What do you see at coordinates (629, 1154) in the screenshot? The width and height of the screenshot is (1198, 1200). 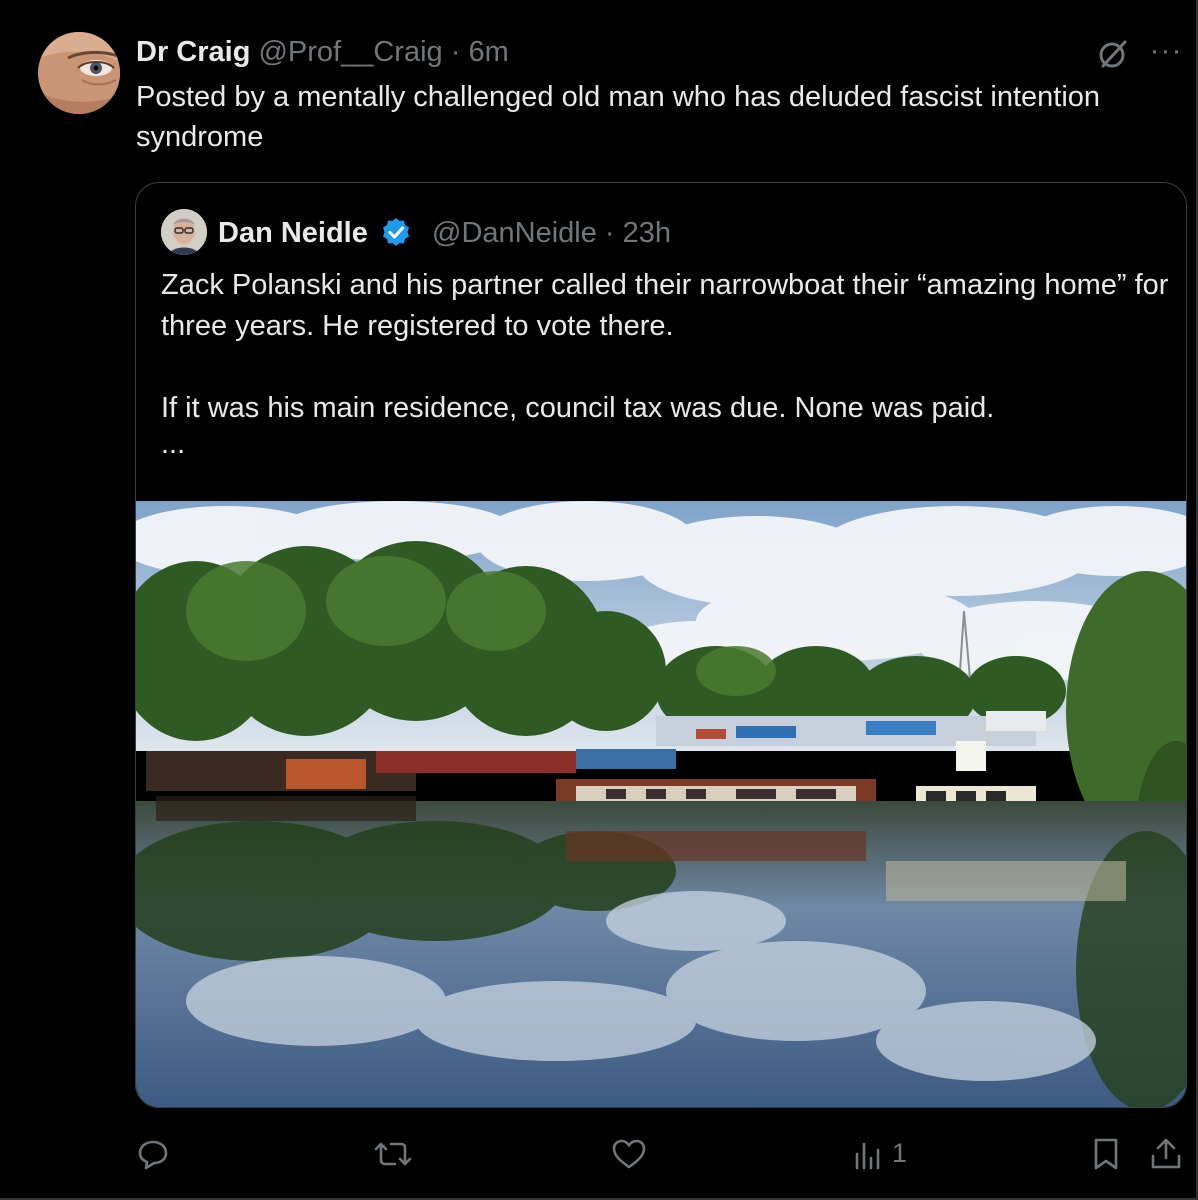 I see `like-icon` at bounding box center [629, 1154].